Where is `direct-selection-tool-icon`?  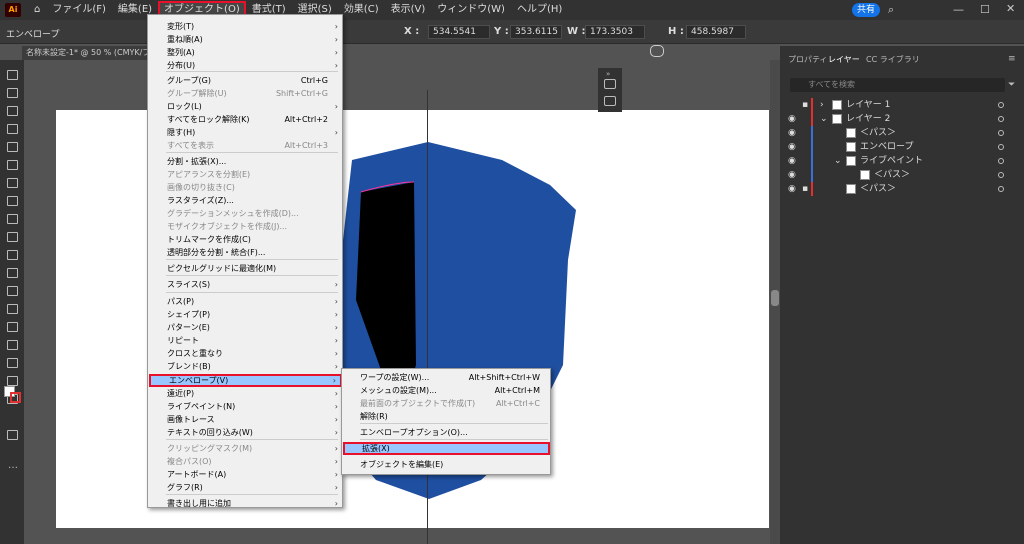 direct-selection-tool-icon is located at coordinates (12, 93).